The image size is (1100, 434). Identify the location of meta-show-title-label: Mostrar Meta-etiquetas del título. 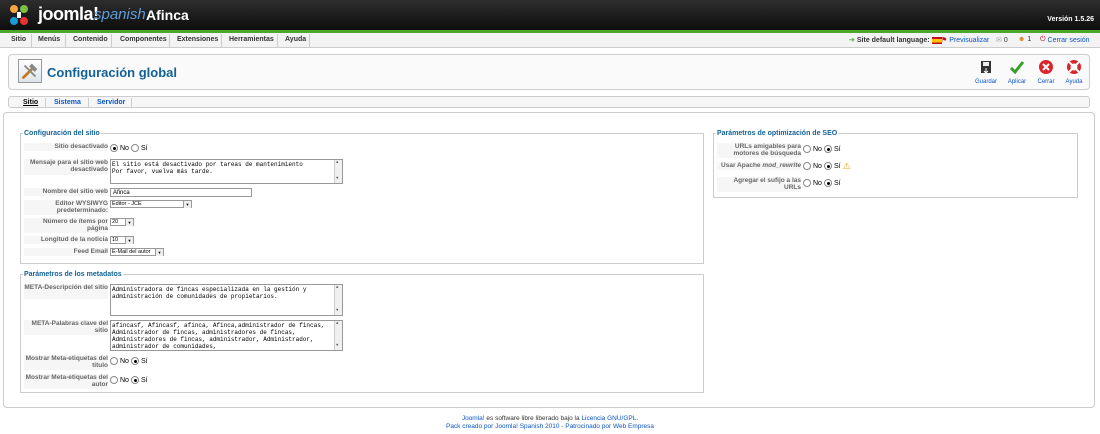
(66, 362).